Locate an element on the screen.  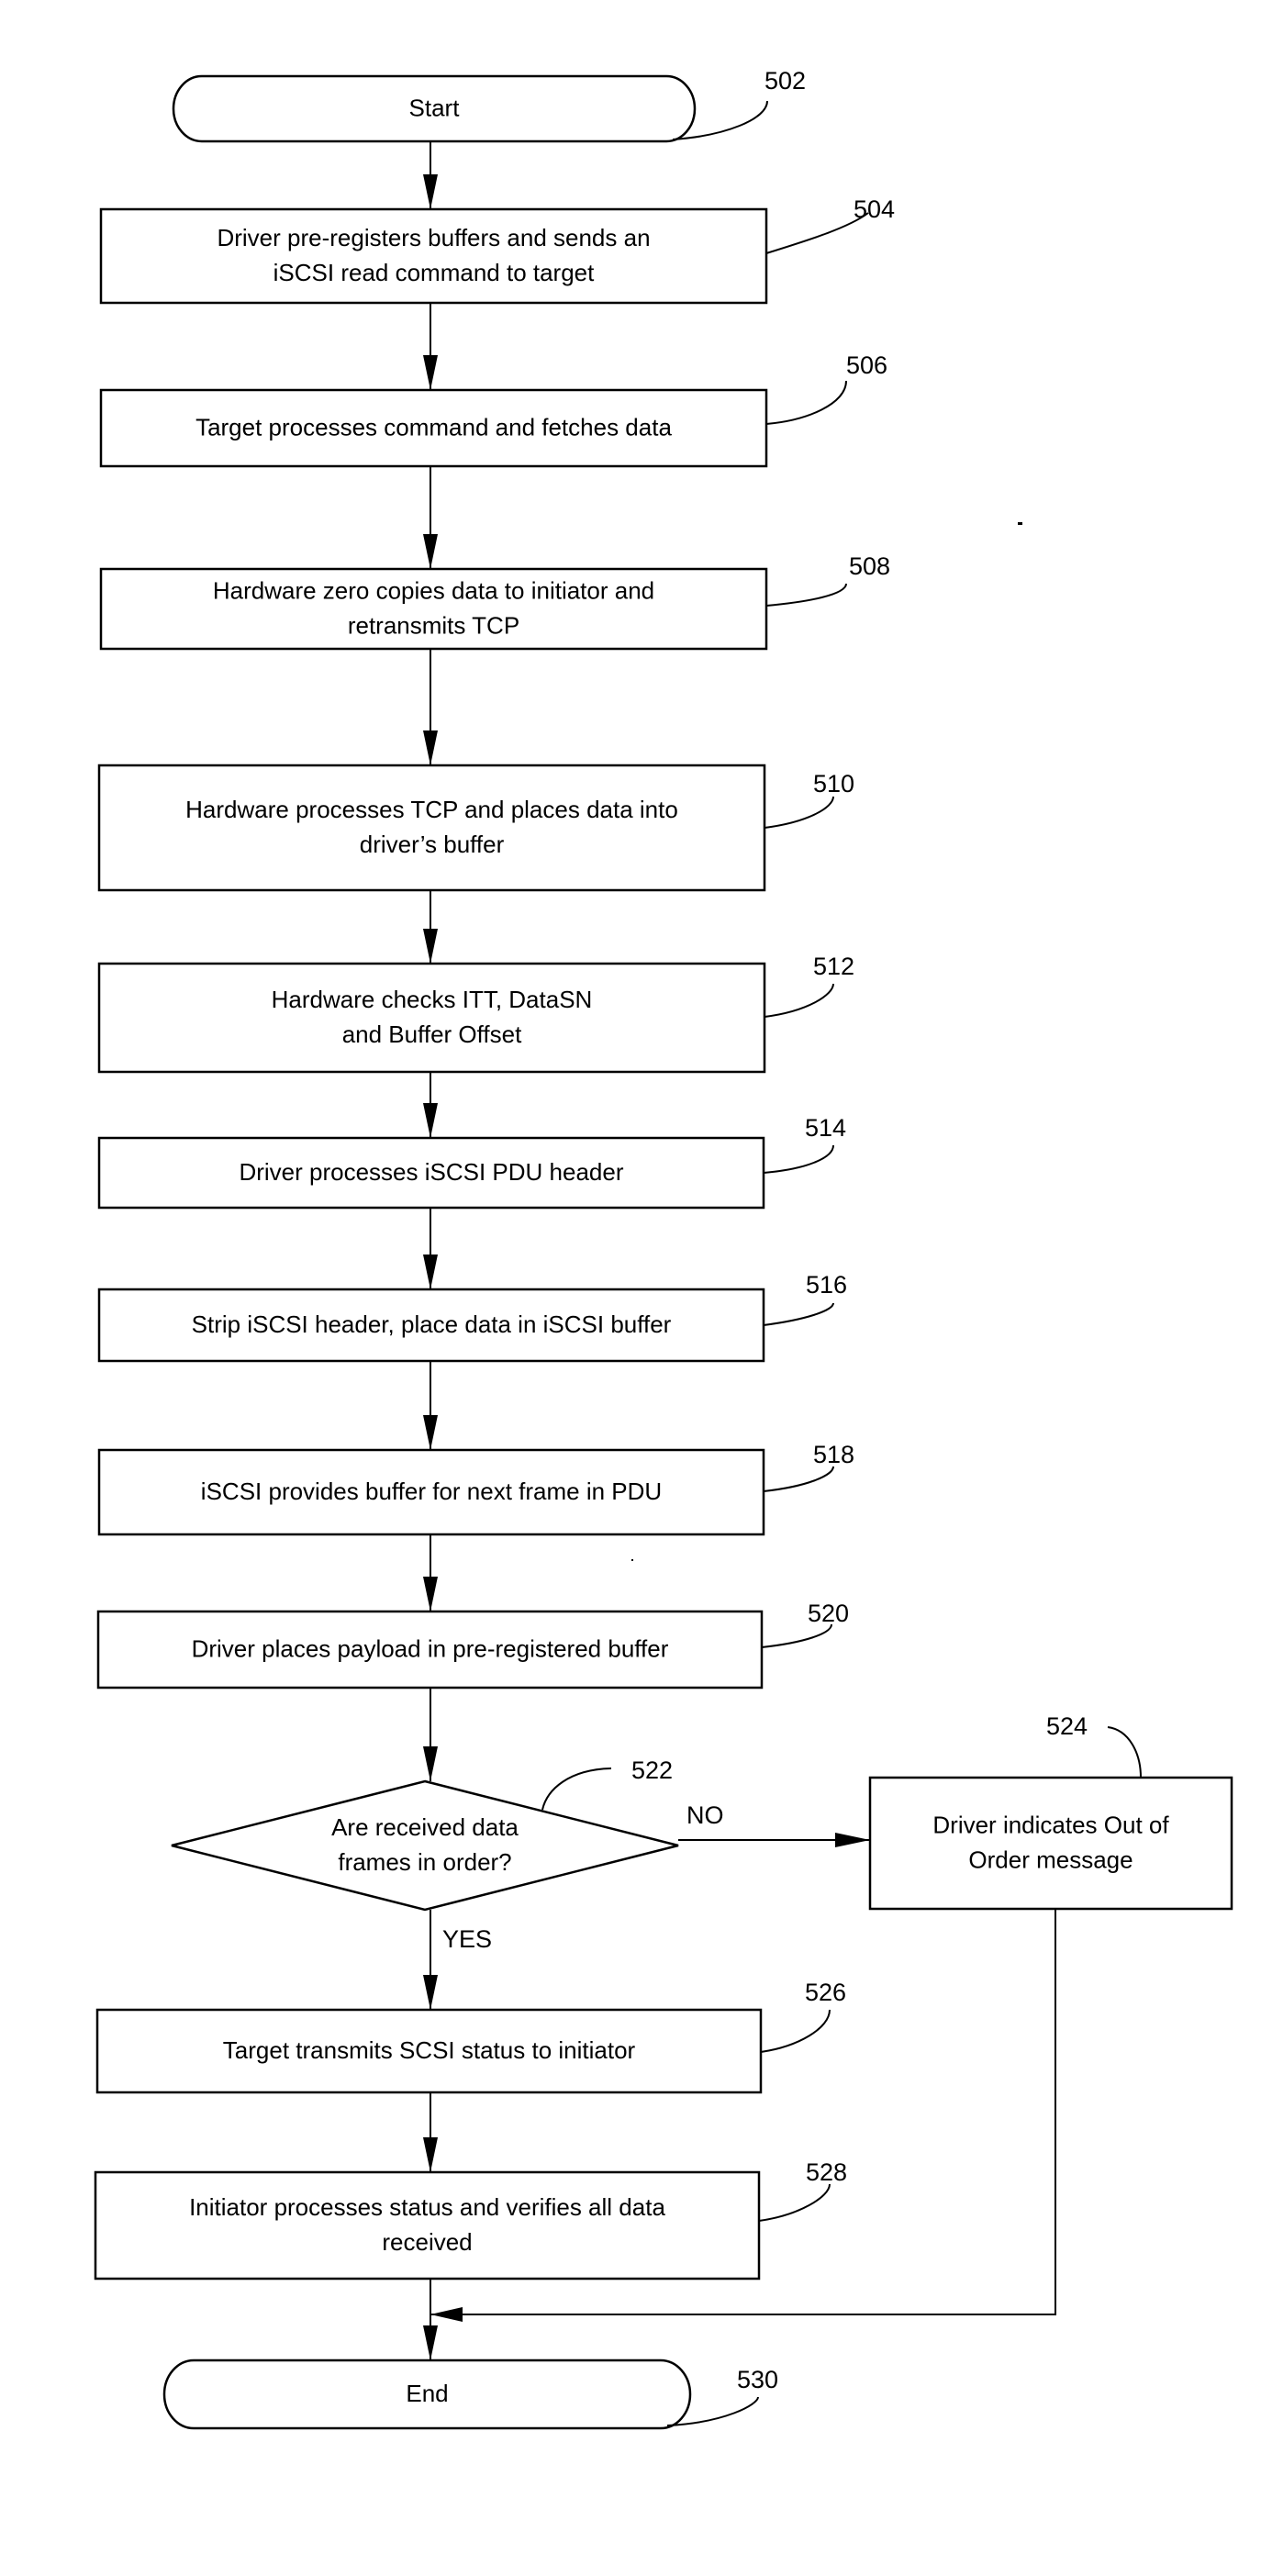
reference-numeral: 508 is located at coordinates (869, 566).